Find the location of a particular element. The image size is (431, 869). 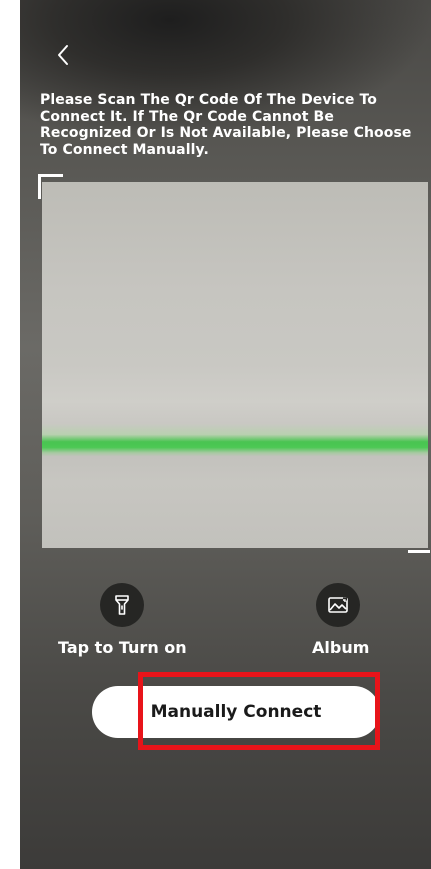

flashlight-label: Tap to Turn on is located at coordinates (122, 647).